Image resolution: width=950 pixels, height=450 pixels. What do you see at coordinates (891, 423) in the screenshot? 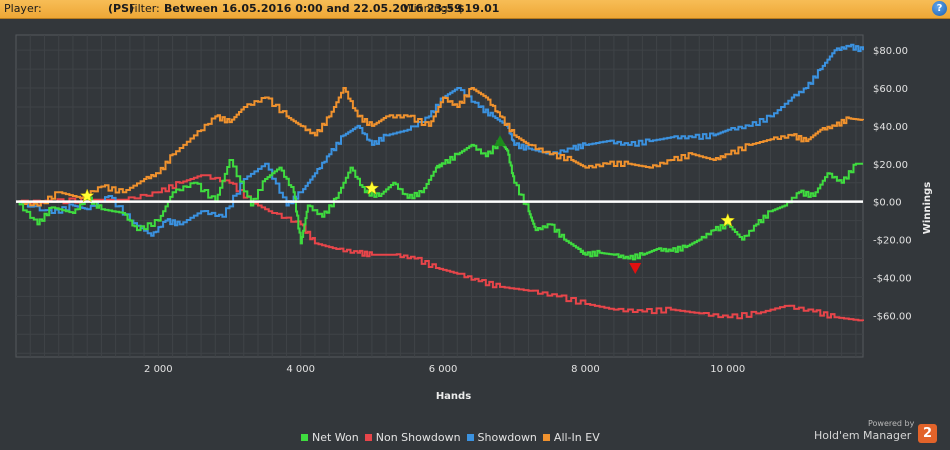
I see `powered-by-label: Powered by` at bounding box center [891, 423].